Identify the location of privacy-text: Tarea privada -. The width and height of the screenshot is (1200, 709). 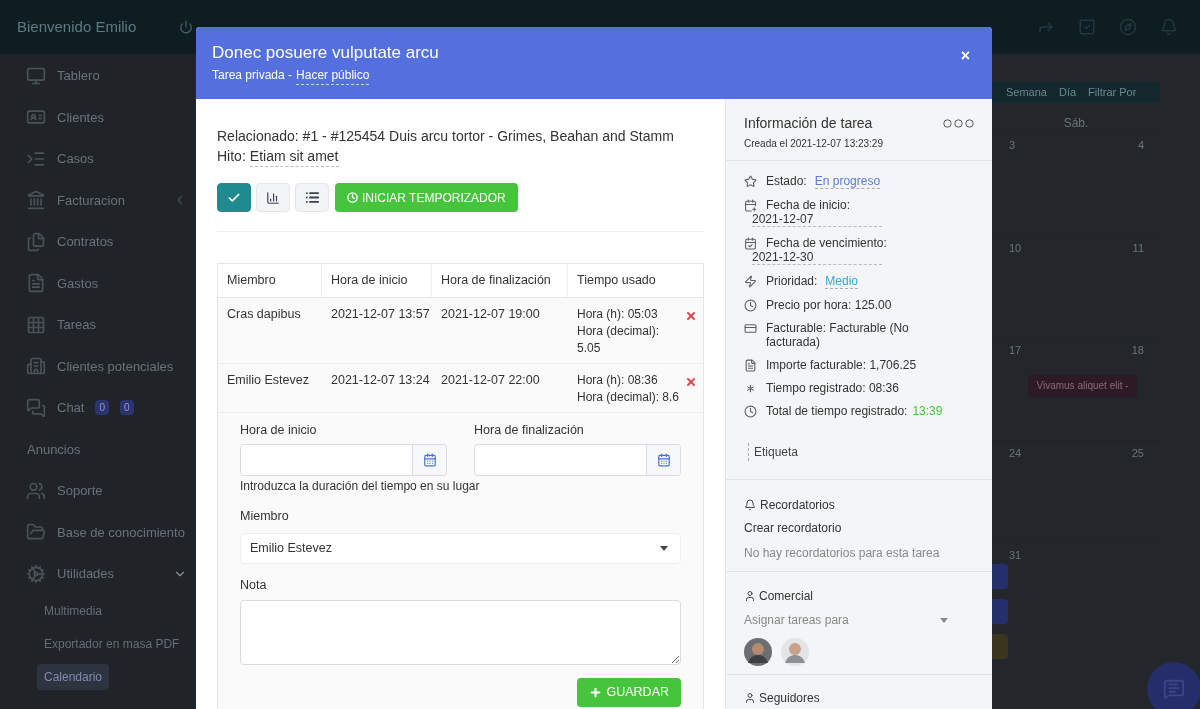
(252, 75).